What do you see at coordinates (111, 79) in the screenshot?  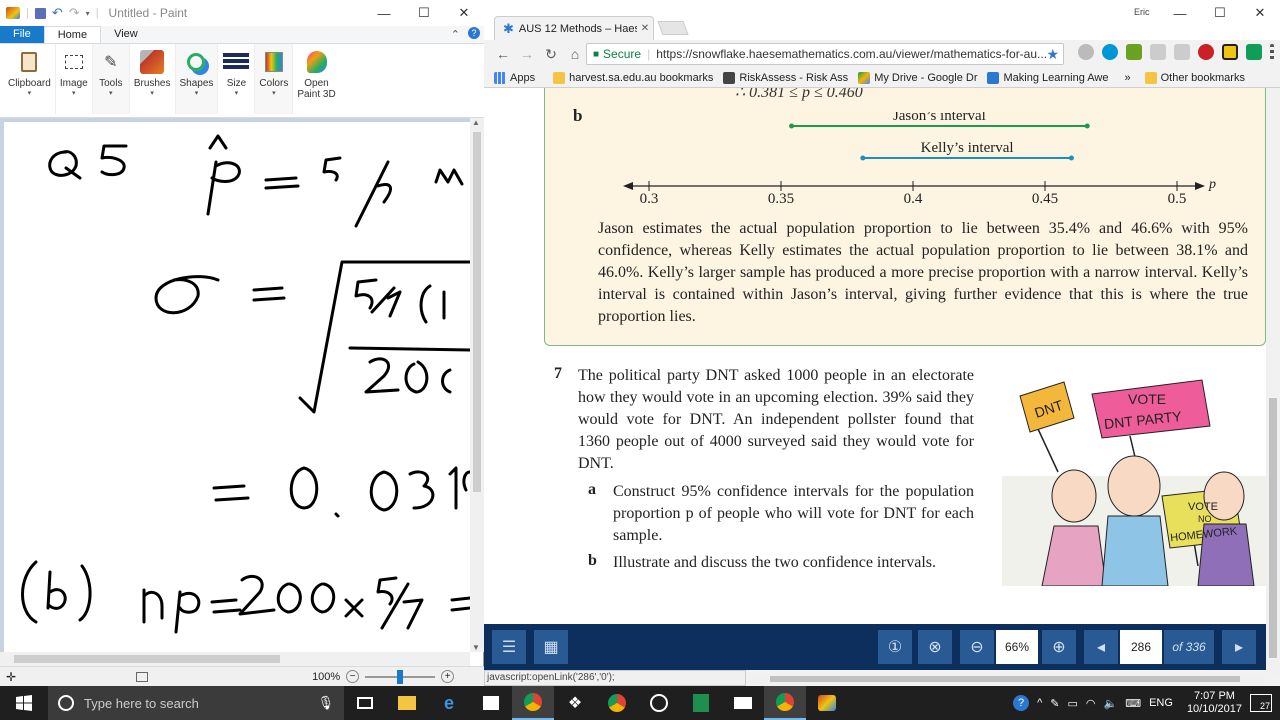 I see `tools-group: ✎ Tools ▾` at bounding box center [111, 79].